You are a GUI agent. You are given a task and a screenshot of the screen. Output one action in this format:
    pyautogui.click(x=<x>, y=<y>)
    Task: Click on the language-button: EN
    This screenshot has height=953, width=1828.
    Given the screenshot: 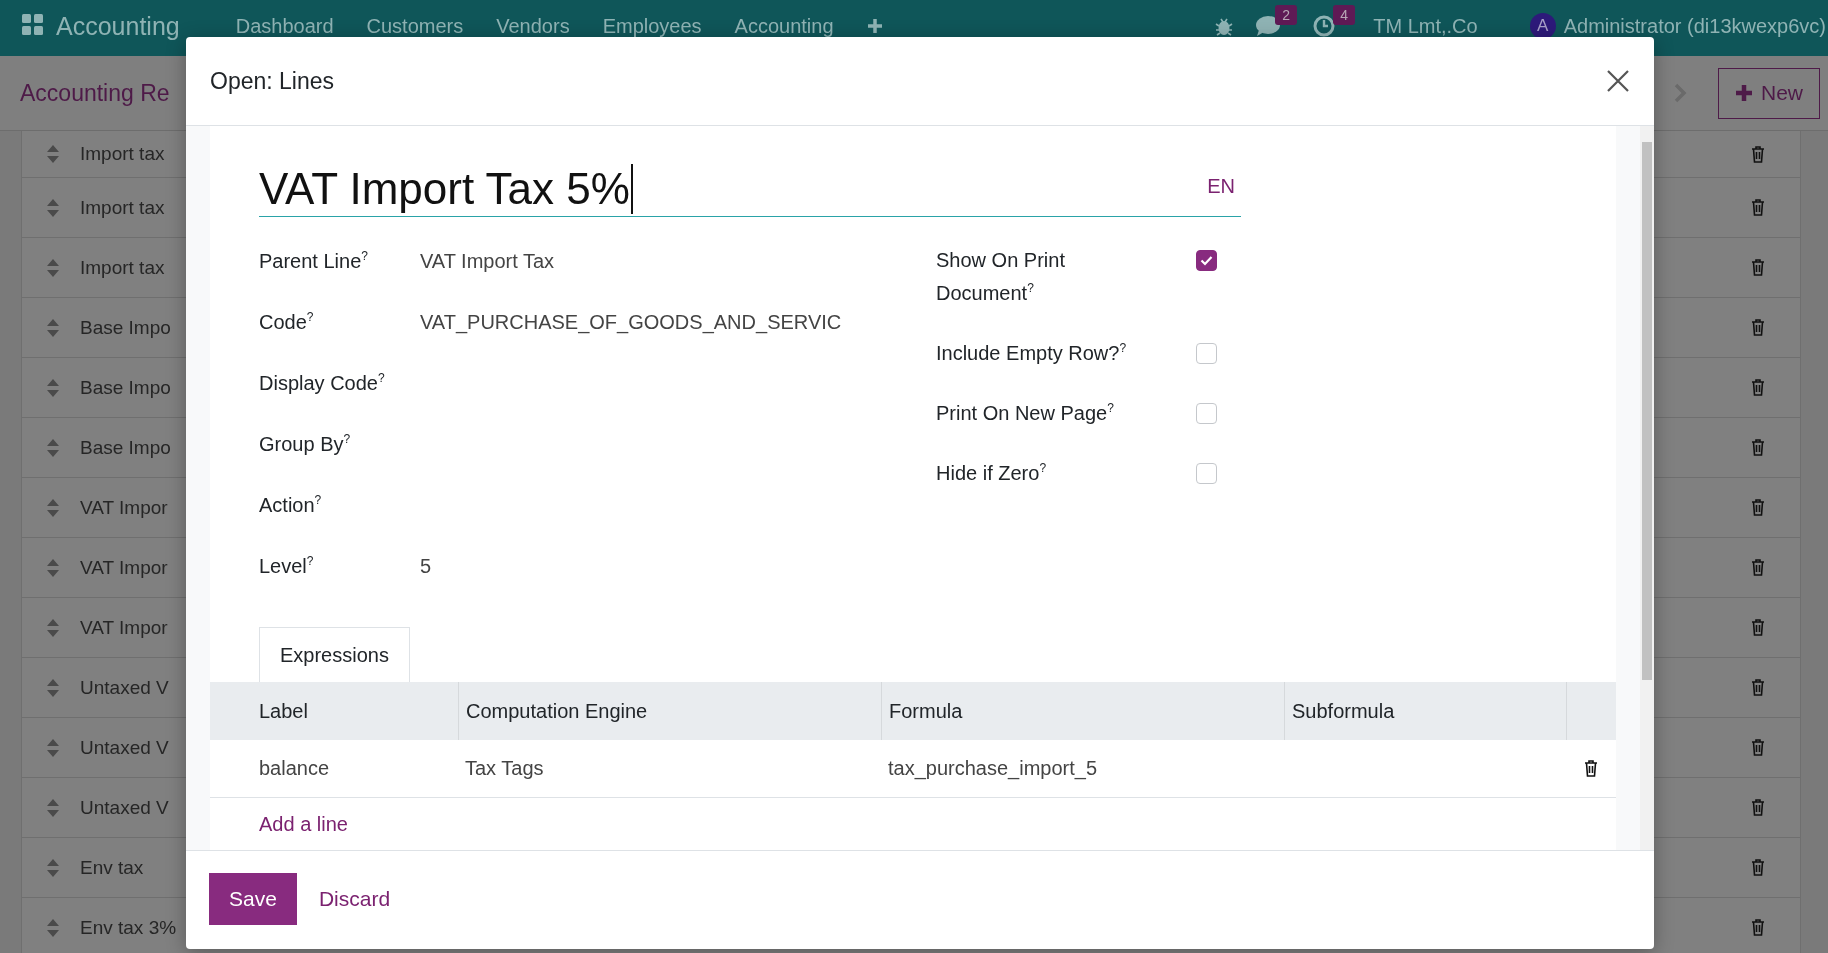 What is the action you would take?
    pyautogui.click(x=1221, y=186)
    